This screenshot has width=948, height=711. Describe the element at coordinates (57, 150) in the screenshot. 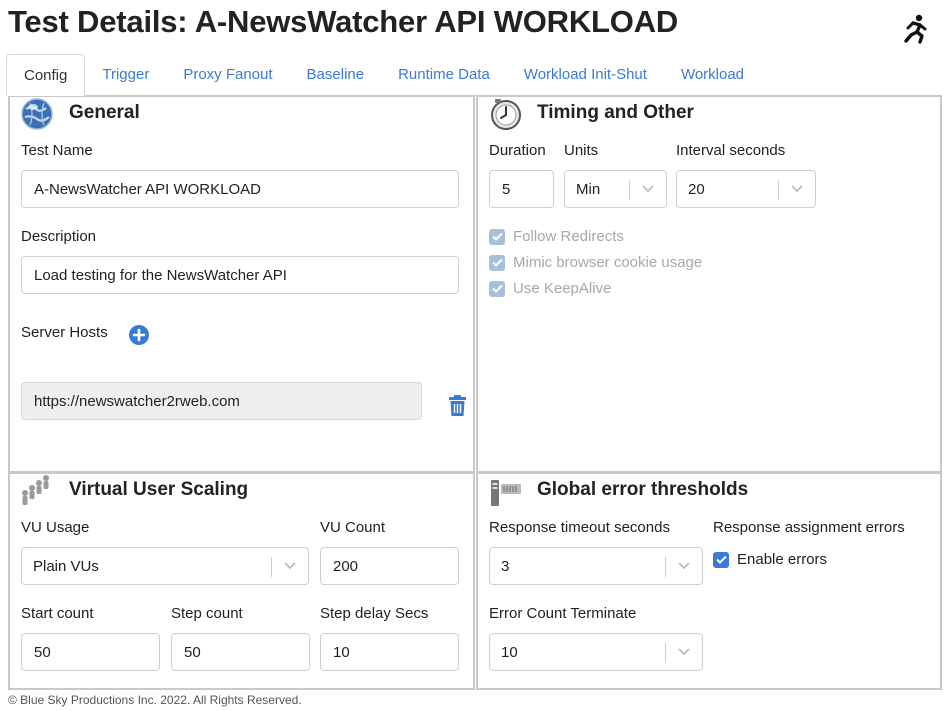

I see `test-name-label: Test Name` at that location.